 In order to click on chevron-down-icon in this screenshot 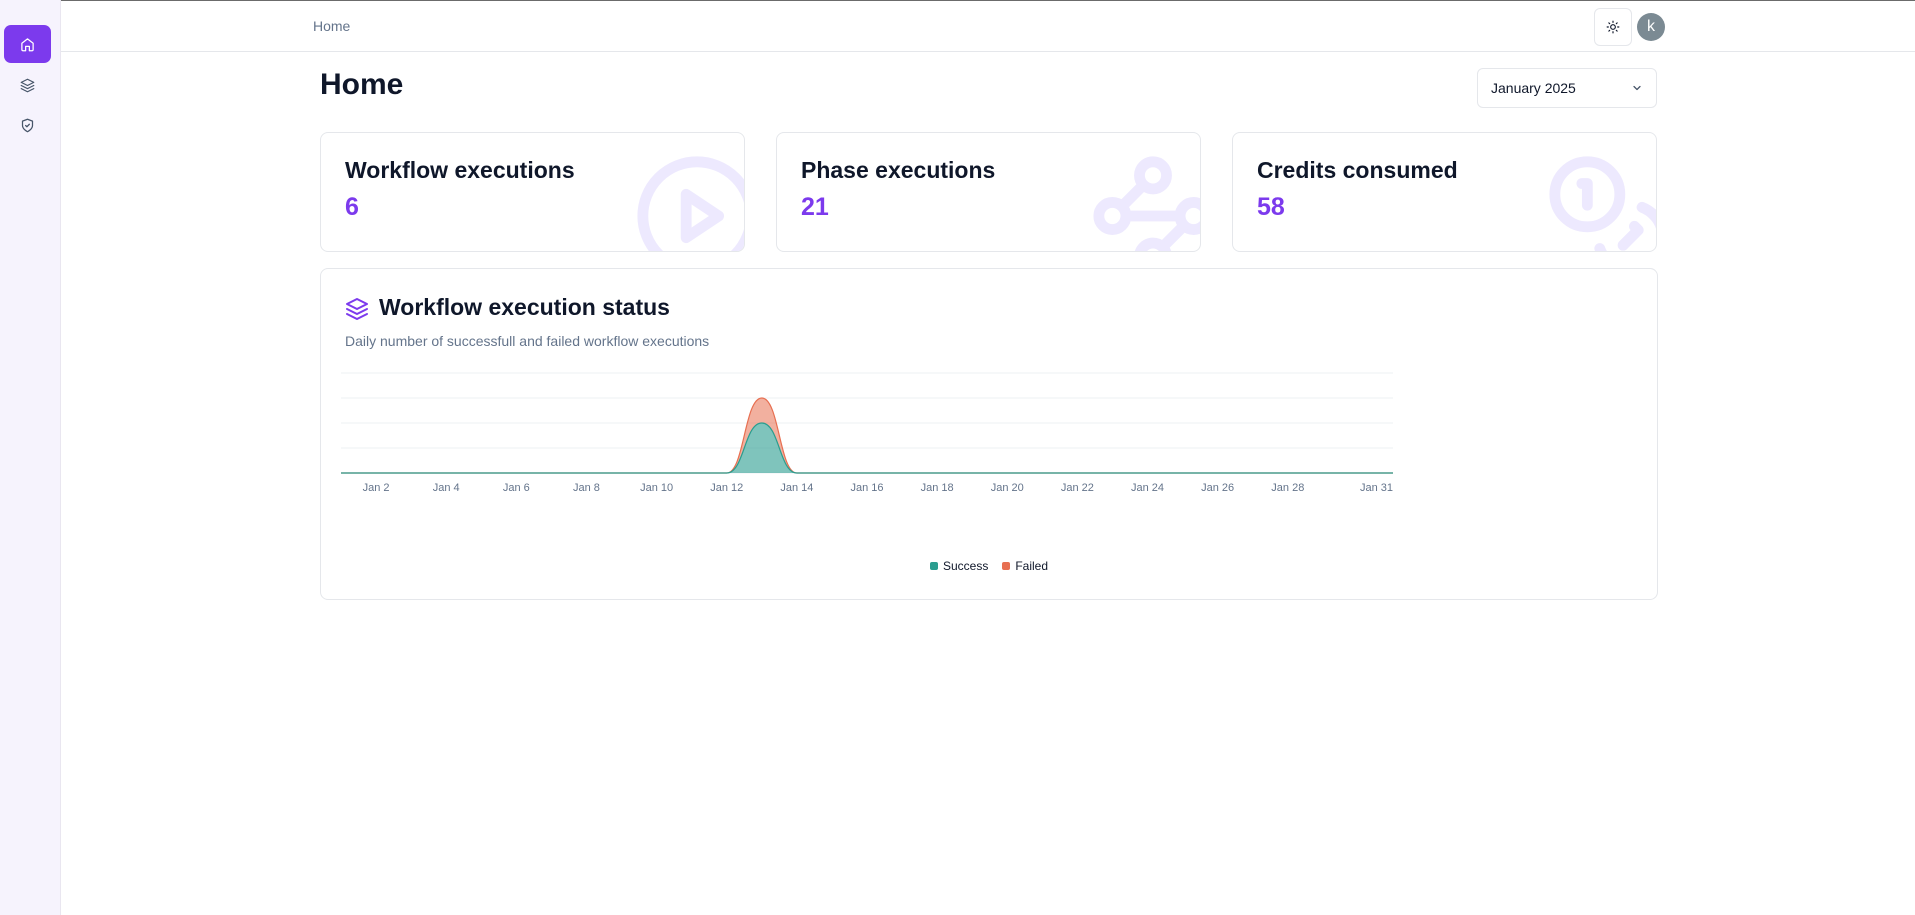, I will do `click(1637, 88)`.